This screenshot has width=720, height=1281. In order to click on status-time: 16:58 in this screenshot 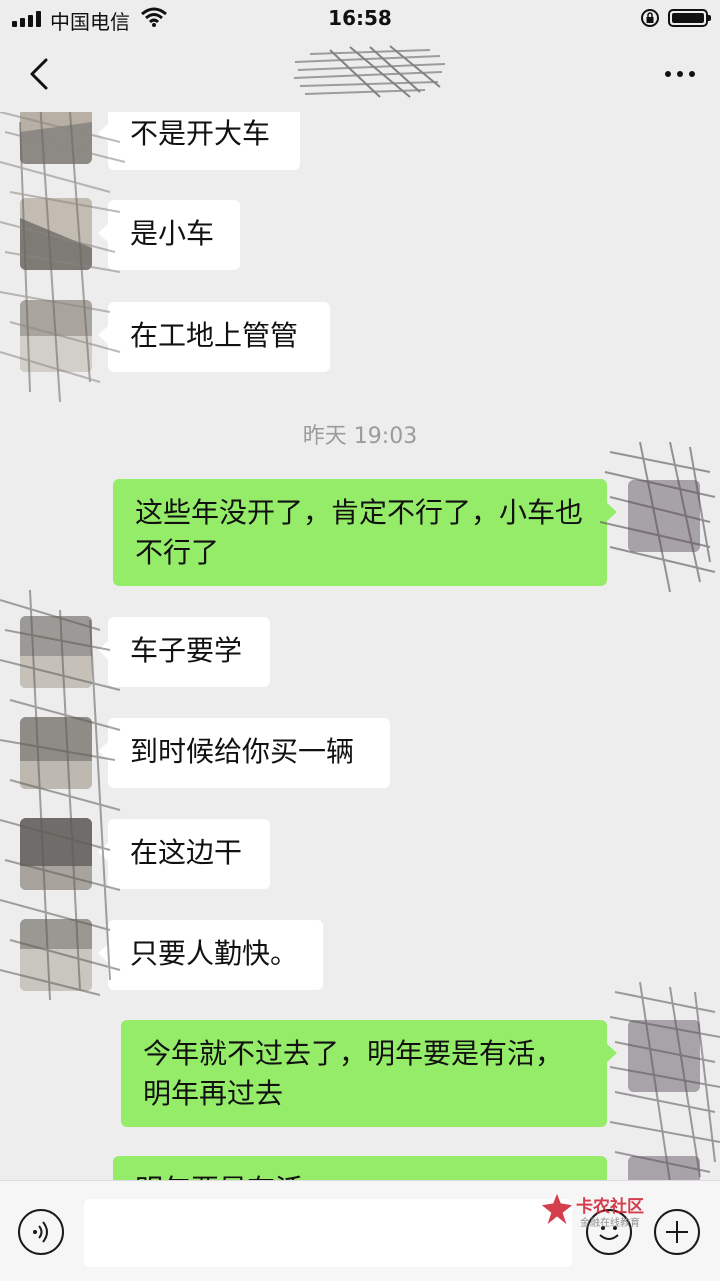, I will do `click(360, 18)`.